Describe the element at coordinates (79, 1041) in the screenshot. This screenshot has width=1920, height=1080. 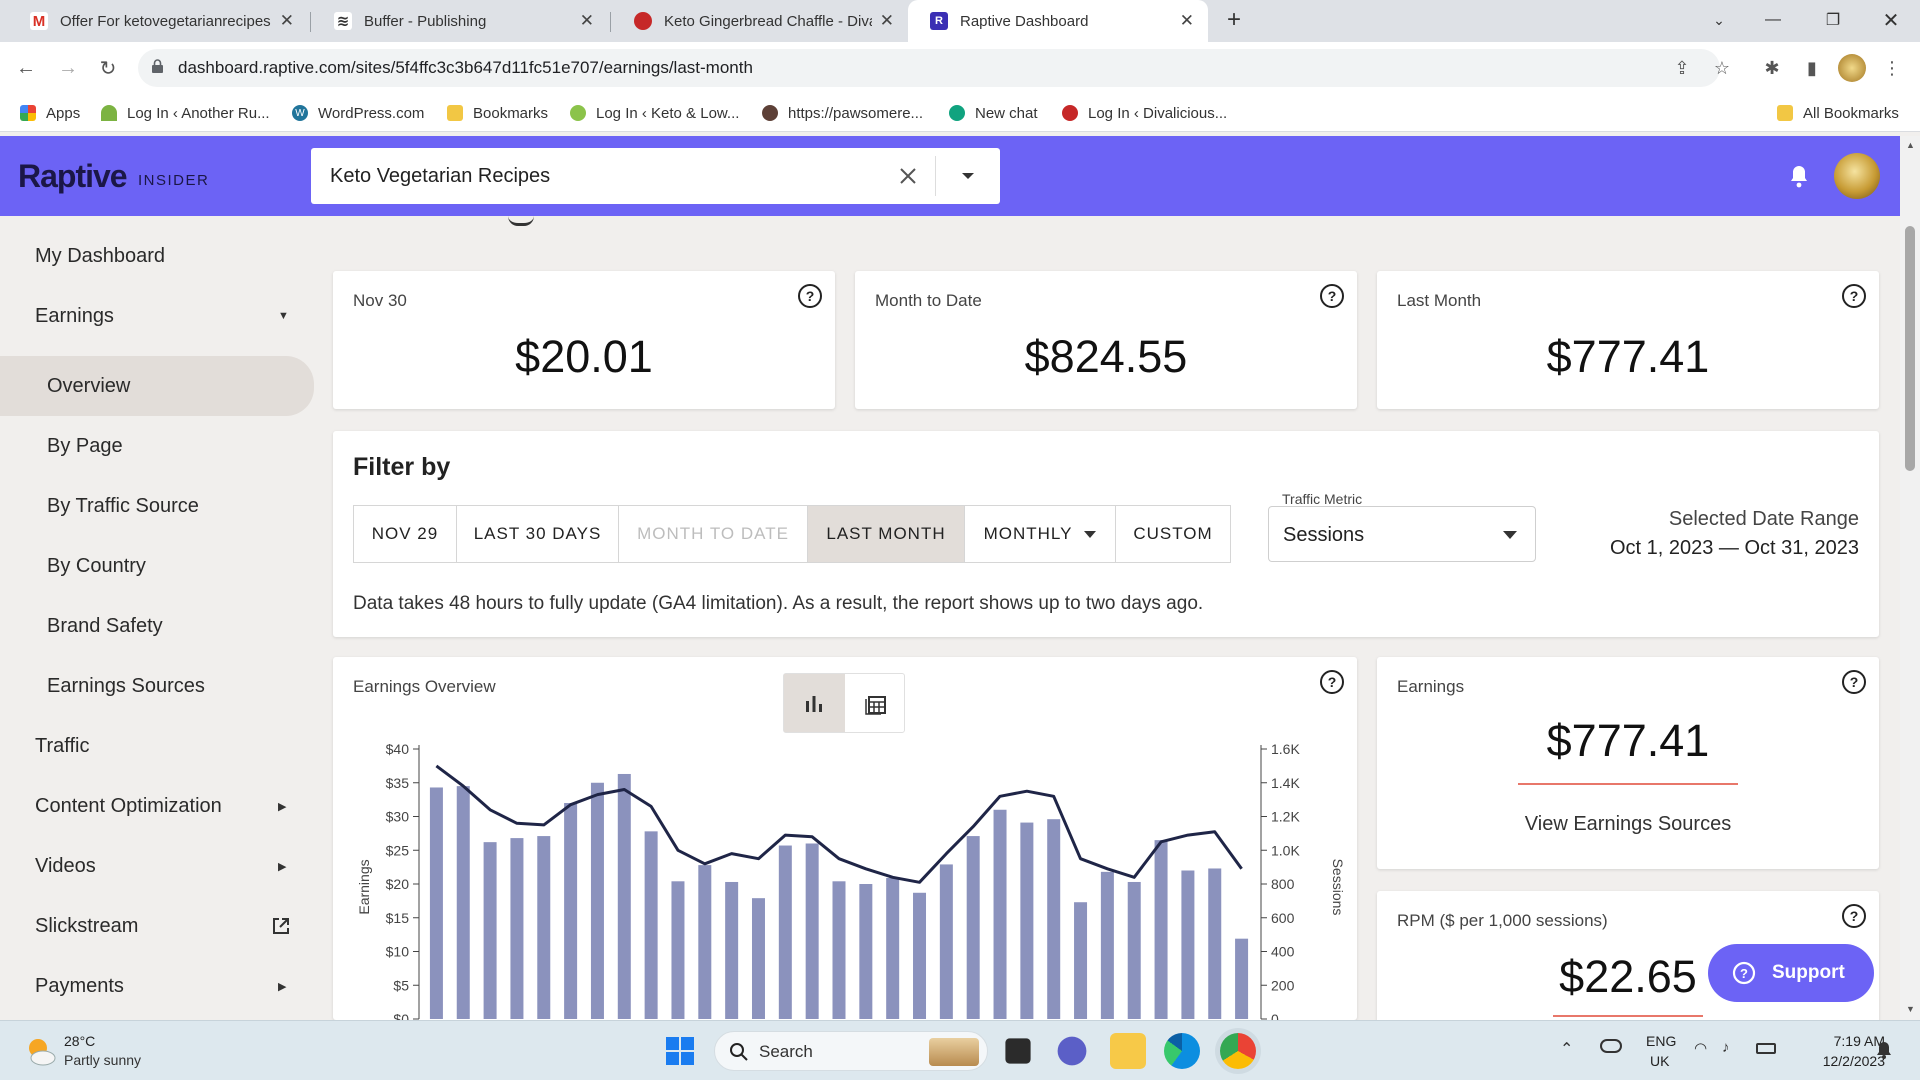
I see `weather-temperature: 28°C` at that location.